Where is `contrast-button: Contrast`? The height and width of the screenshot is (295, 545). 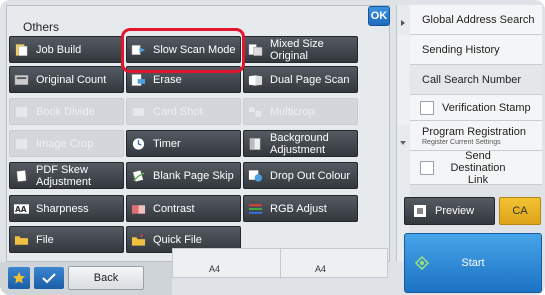
contrast-button: Contrast is located at coordinates (183, 208).